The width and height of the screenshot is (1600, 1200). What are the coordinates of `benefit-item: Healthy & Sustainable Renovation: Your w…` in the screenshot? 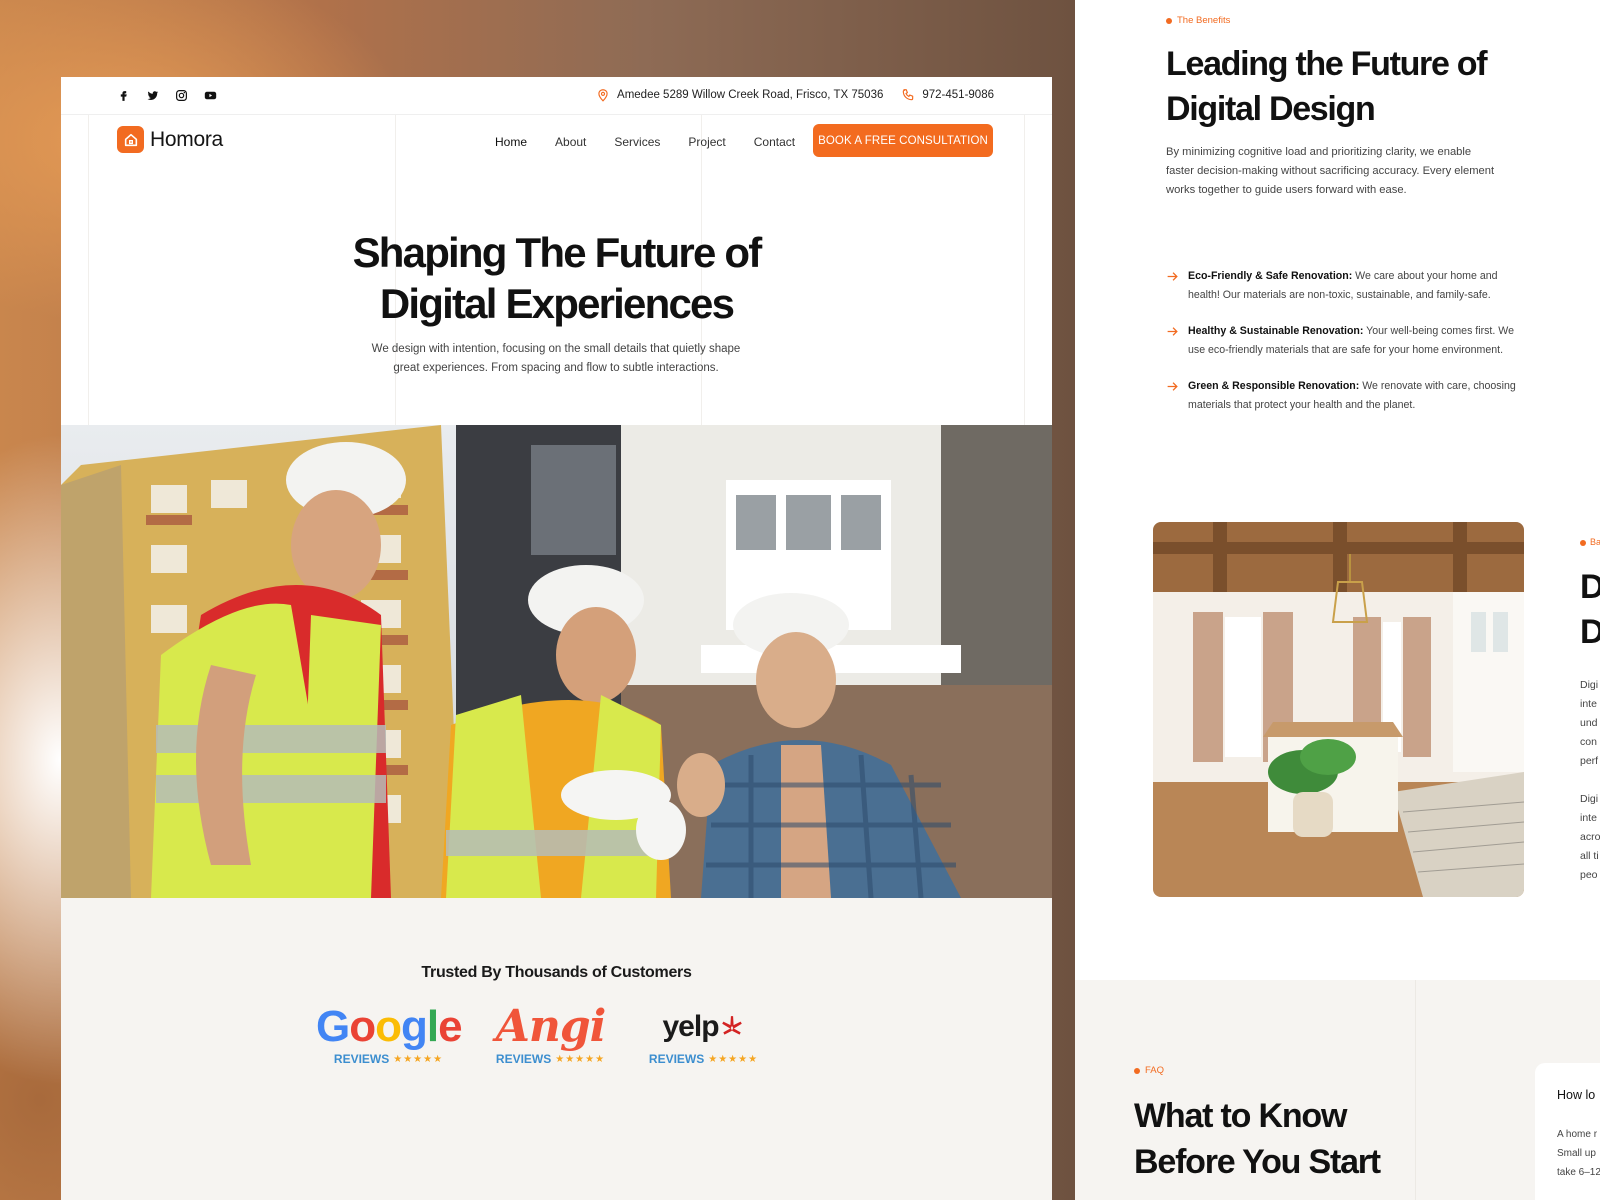 It's located at (1343, 341).